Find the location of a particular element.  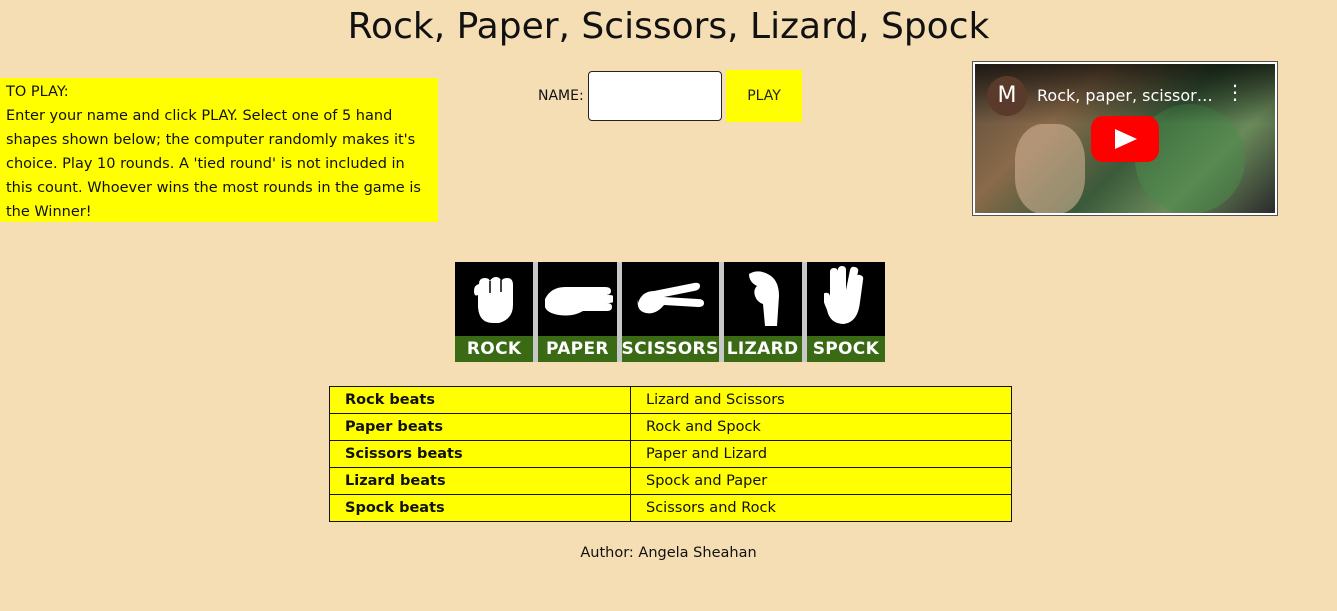

choice-paper: PAPER is located at coordinates (577, 312).